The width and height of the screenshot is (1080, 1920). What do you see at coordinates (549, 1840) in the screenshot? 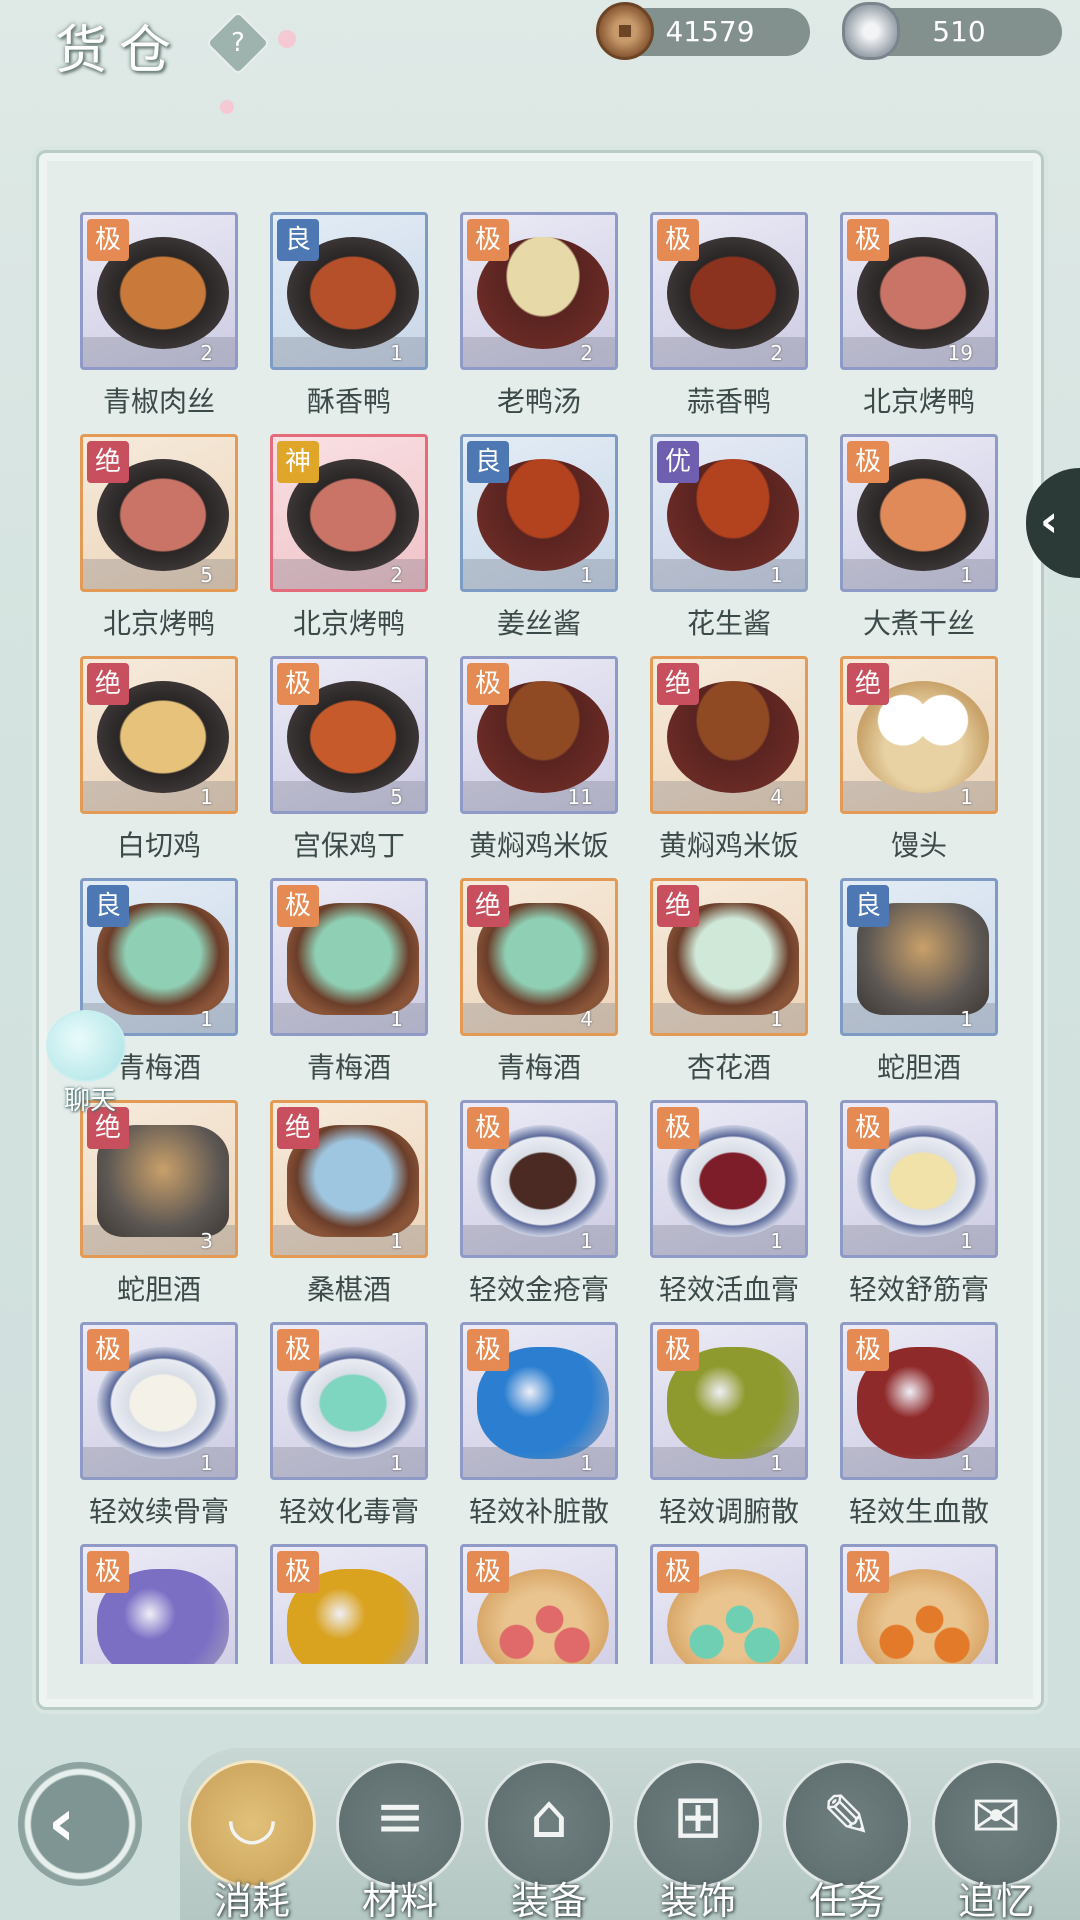
I see `tab-equip: ⌂ 装备` at bounding box center [549, 1840].